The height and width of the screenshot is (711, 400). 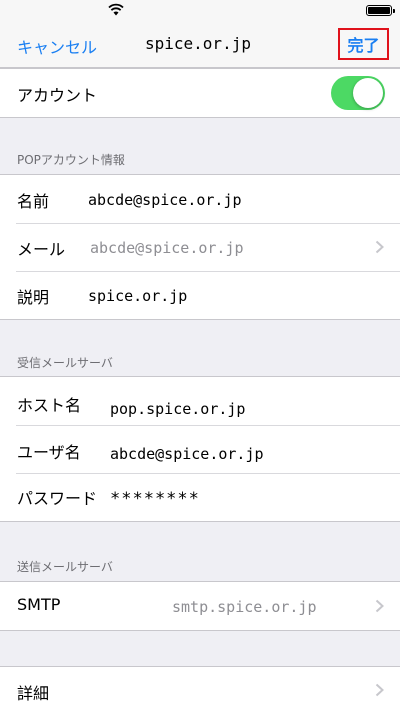 I want to click on email-row: メール abcde@spice.or.jp, so click(x=200, y=247).